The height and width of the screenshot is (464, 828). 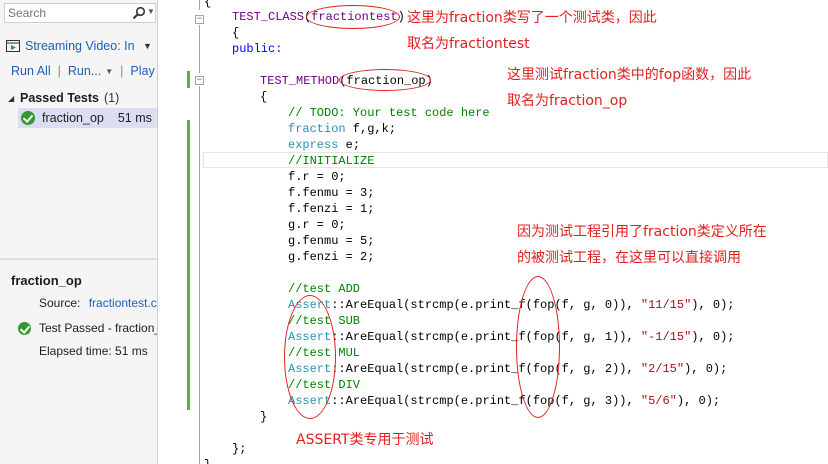 I want to click on code-line: g.r = 0;, so click(x=317, y=225).